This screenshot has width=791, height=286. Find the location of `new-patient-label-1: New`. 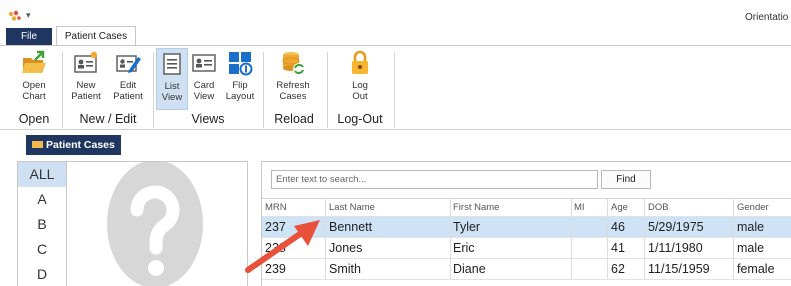

new-patient-label-1: New is located at coordinates (86, 85).